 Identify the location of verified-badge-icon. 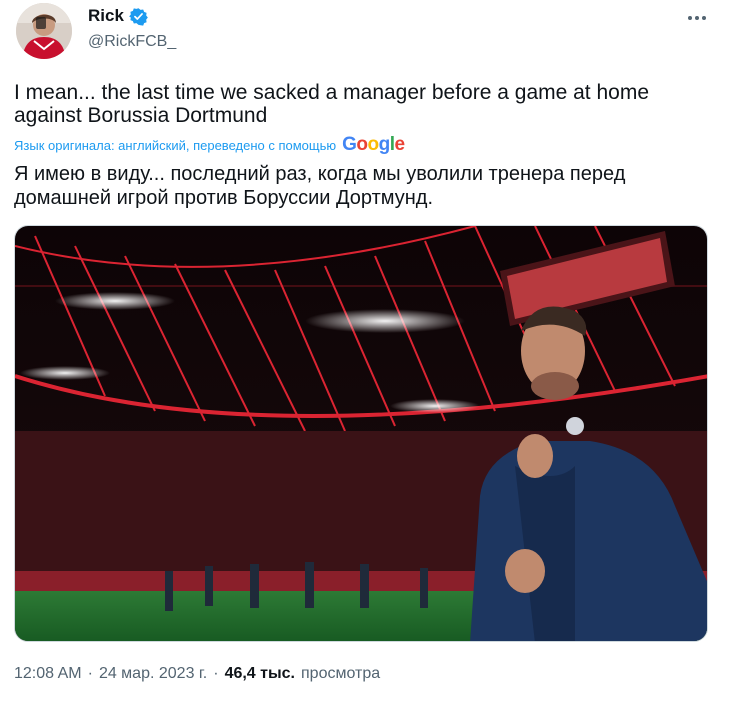
(138, 16).